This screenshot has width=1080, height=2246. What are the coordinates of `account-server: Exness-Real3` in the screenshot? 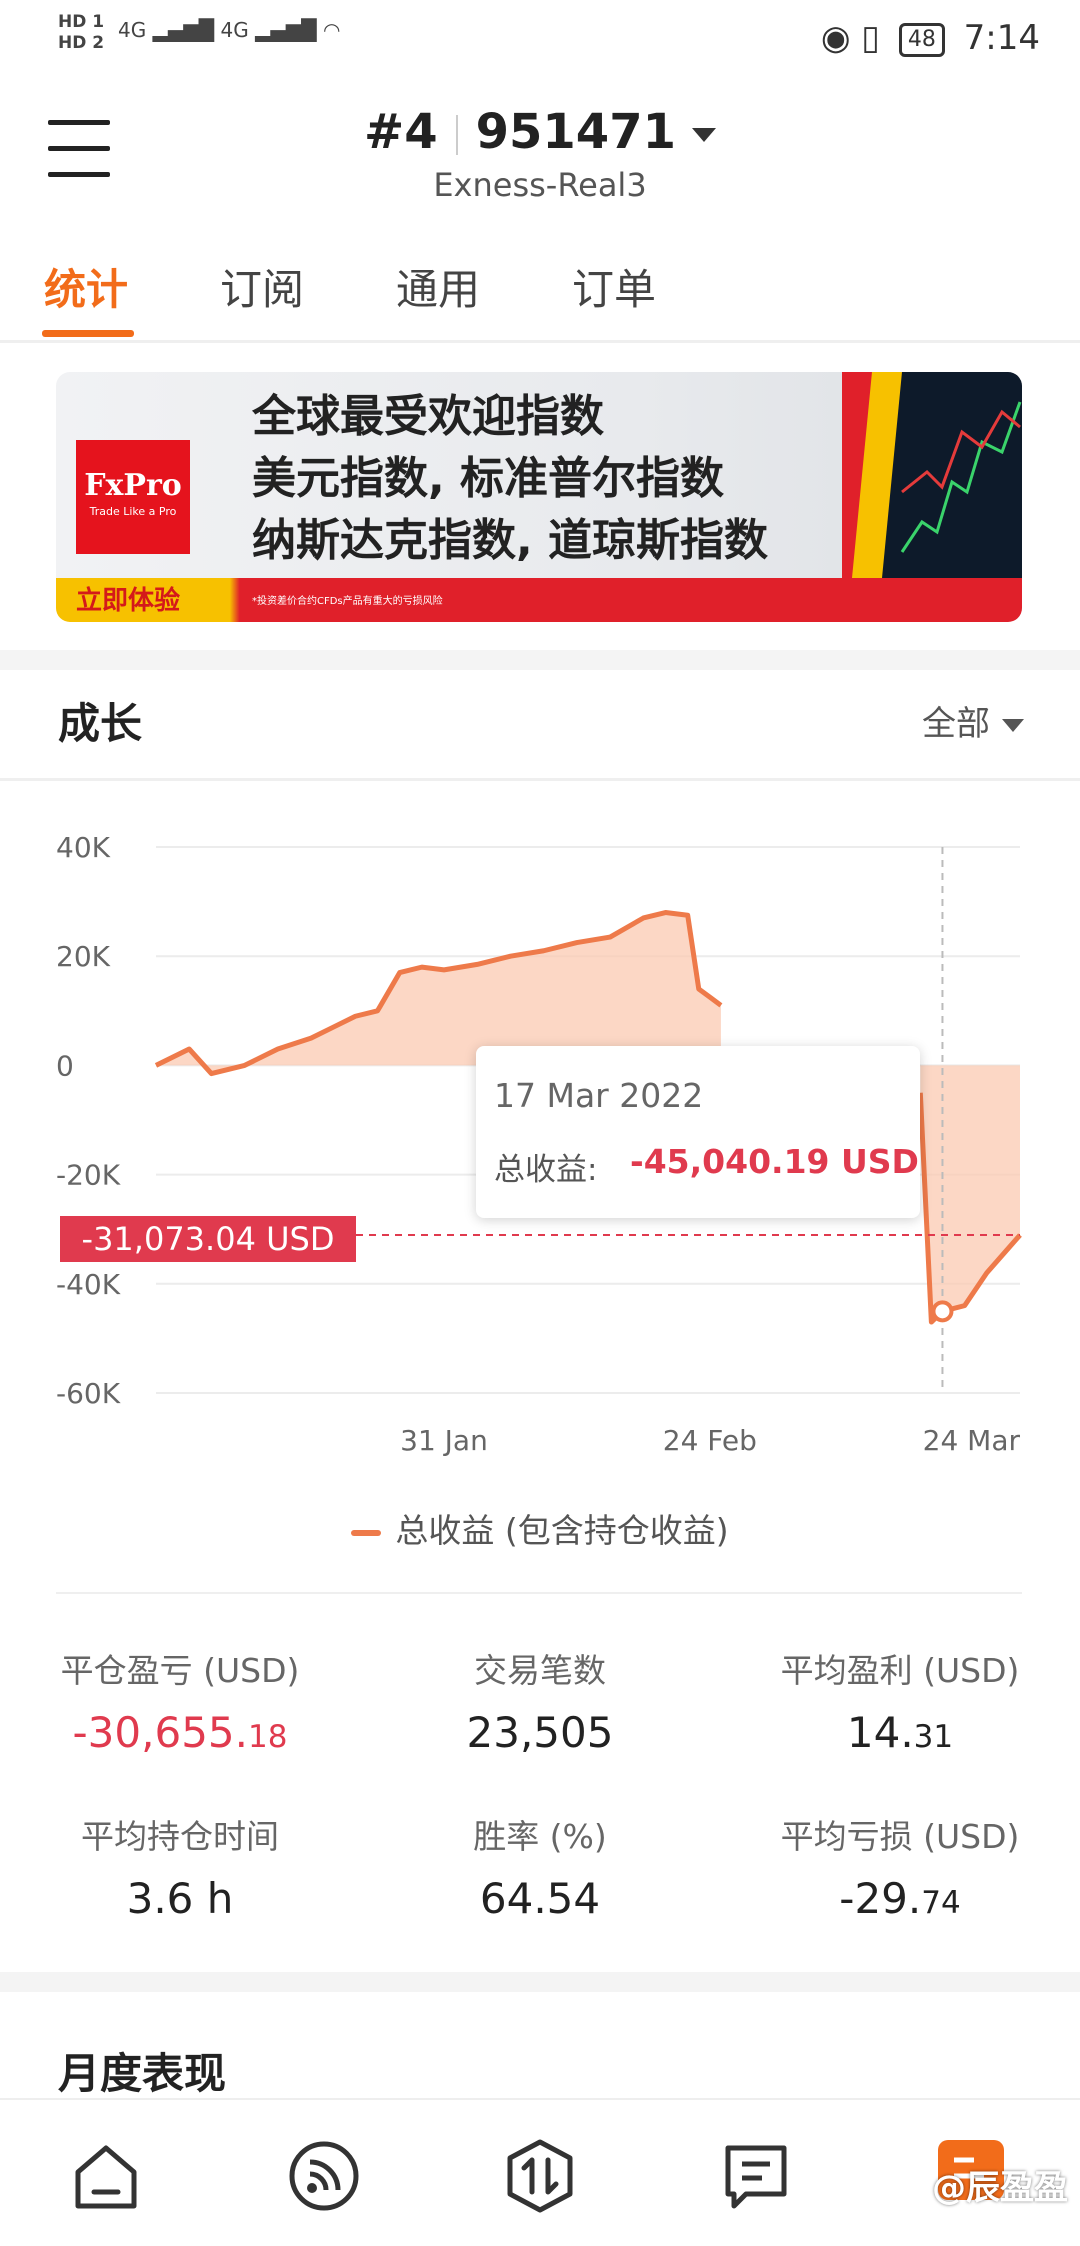 It's located at (540, 185).